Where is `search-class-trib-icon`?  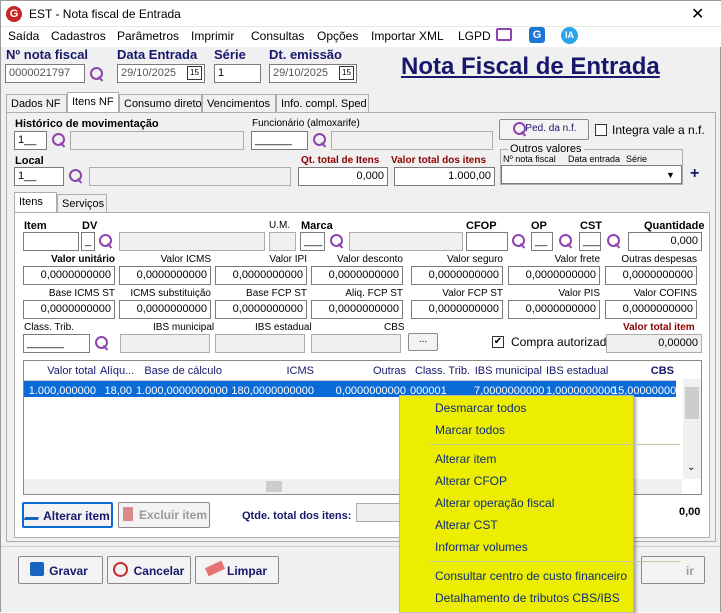 search-class-trib-icon is located at coordinates (102, 343).